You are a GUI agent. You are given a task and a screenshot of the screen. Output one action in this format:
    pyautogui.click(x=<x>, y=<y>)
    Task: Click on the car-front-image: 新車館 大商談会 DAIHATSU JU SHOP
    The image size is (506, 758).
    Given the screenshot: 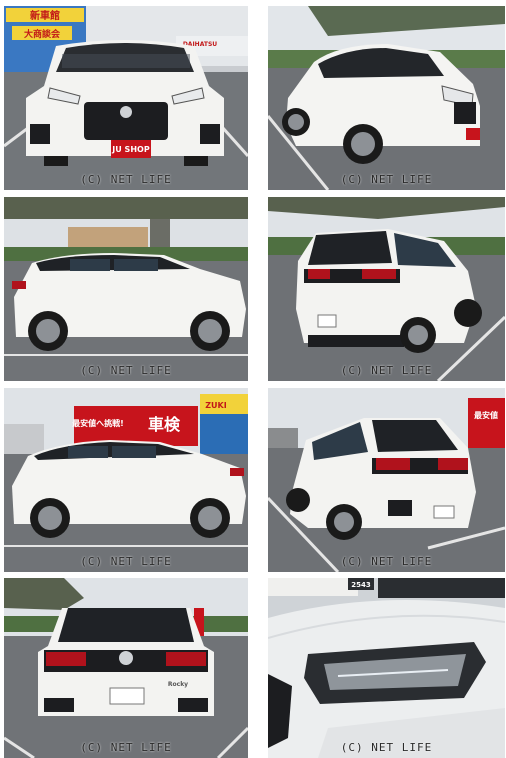 What is the action you would take?
    pyautogui.click(x=126, y=98)
    